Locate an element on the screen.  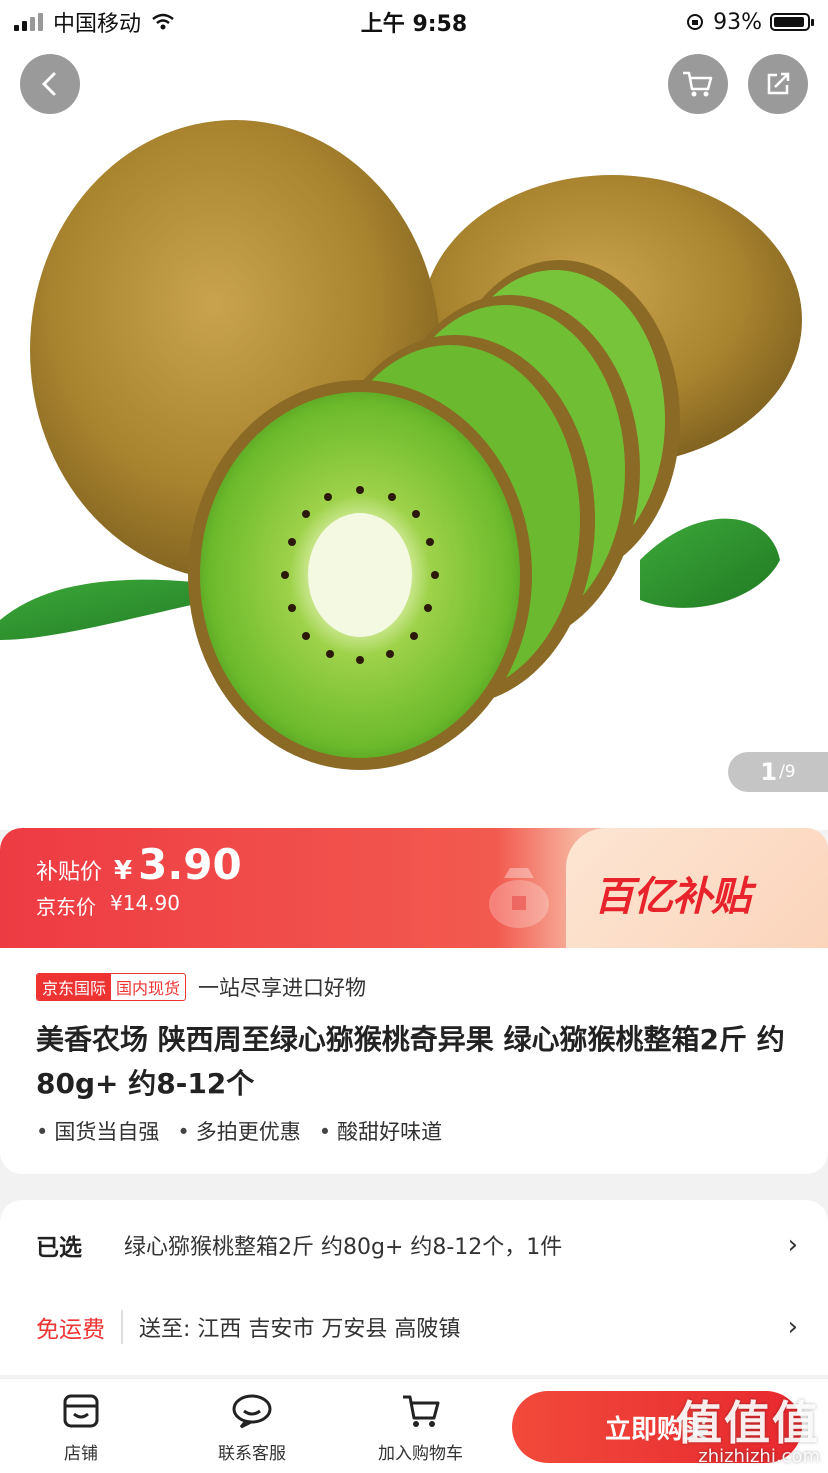
tag-jd-international: 京东国际 is located at coordinates (74, 987).